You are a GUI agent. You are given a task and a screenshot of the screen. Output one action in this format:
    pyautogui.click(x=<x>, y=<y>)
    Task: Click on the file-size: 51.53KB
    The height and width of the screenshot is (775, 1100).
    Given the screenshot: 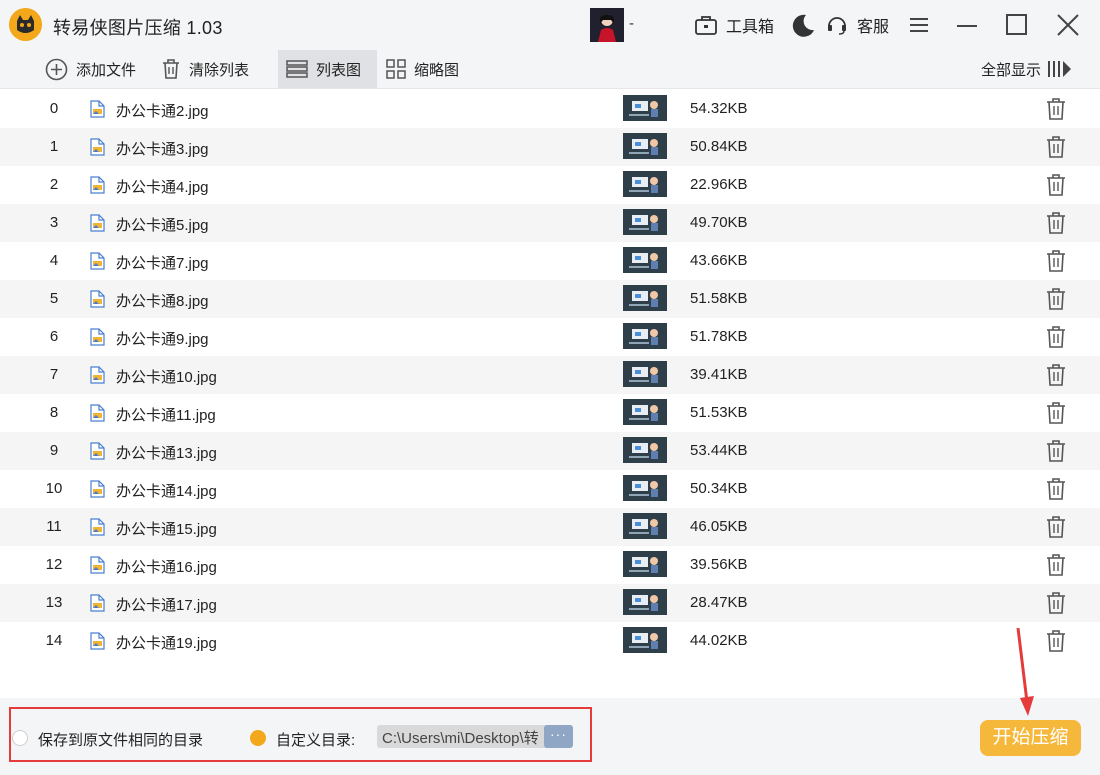 What is the action you would take?
    pyautogui.click(x=719, y=412)
    